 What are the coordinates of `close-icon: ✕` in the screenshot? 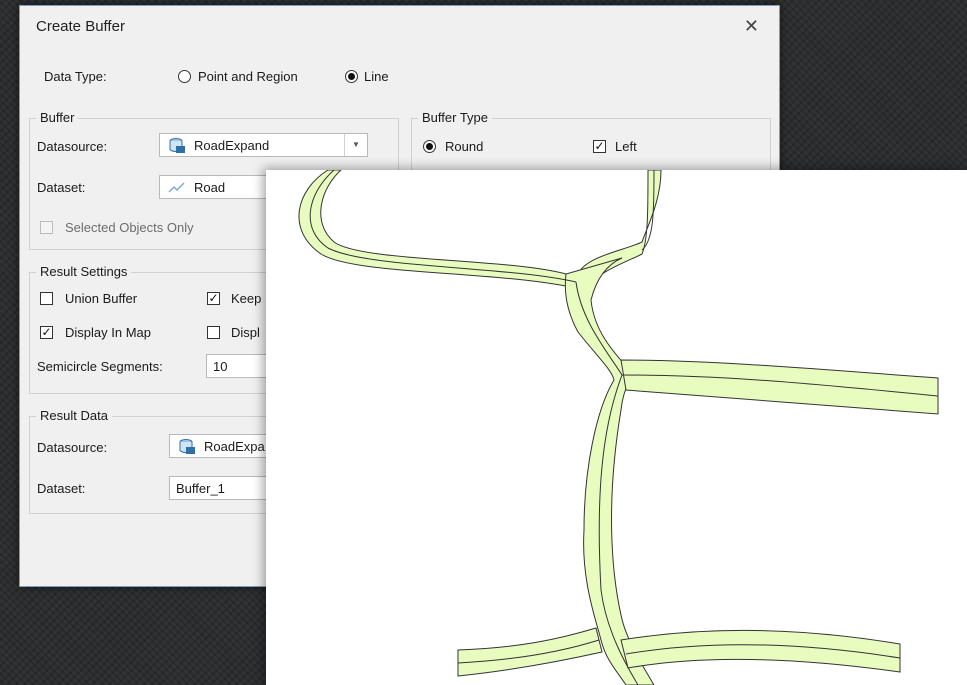 It's located at (751, 26).